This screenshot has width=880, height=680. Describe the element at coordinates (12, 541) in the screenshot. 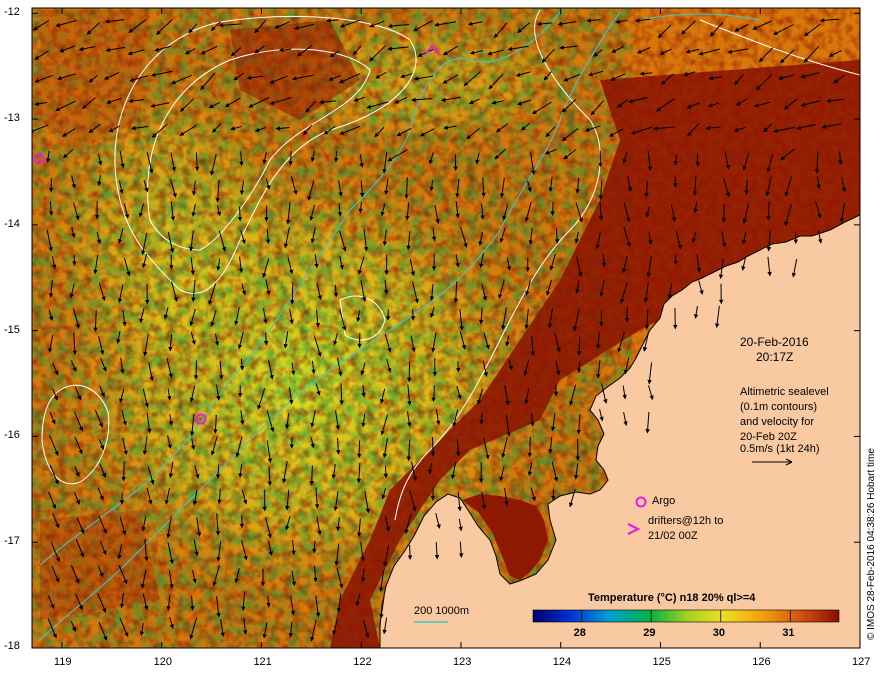

I see `y-tick-label: -17` at that location.